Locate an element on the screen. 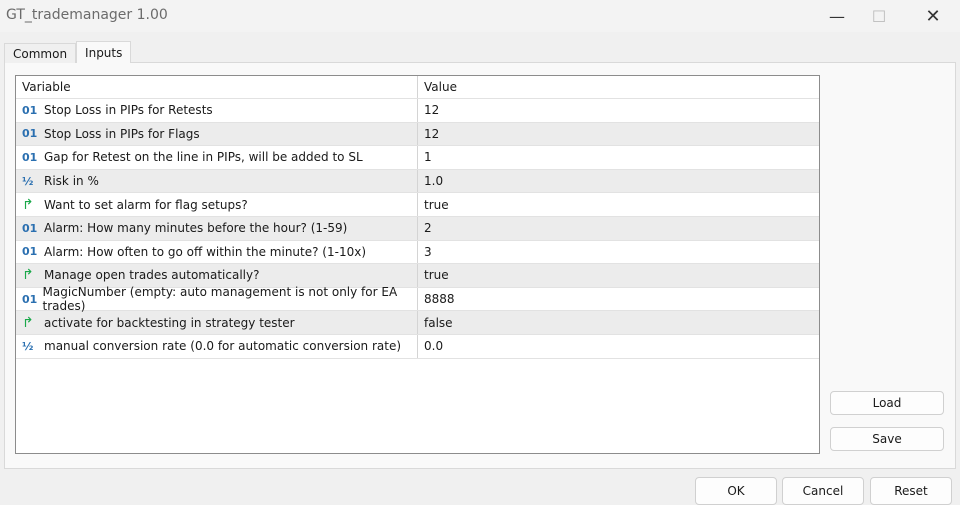 Image resolution: width=960 pixels, height=505 pixels. minimize-icon: — is located at coordinates (837, 16).